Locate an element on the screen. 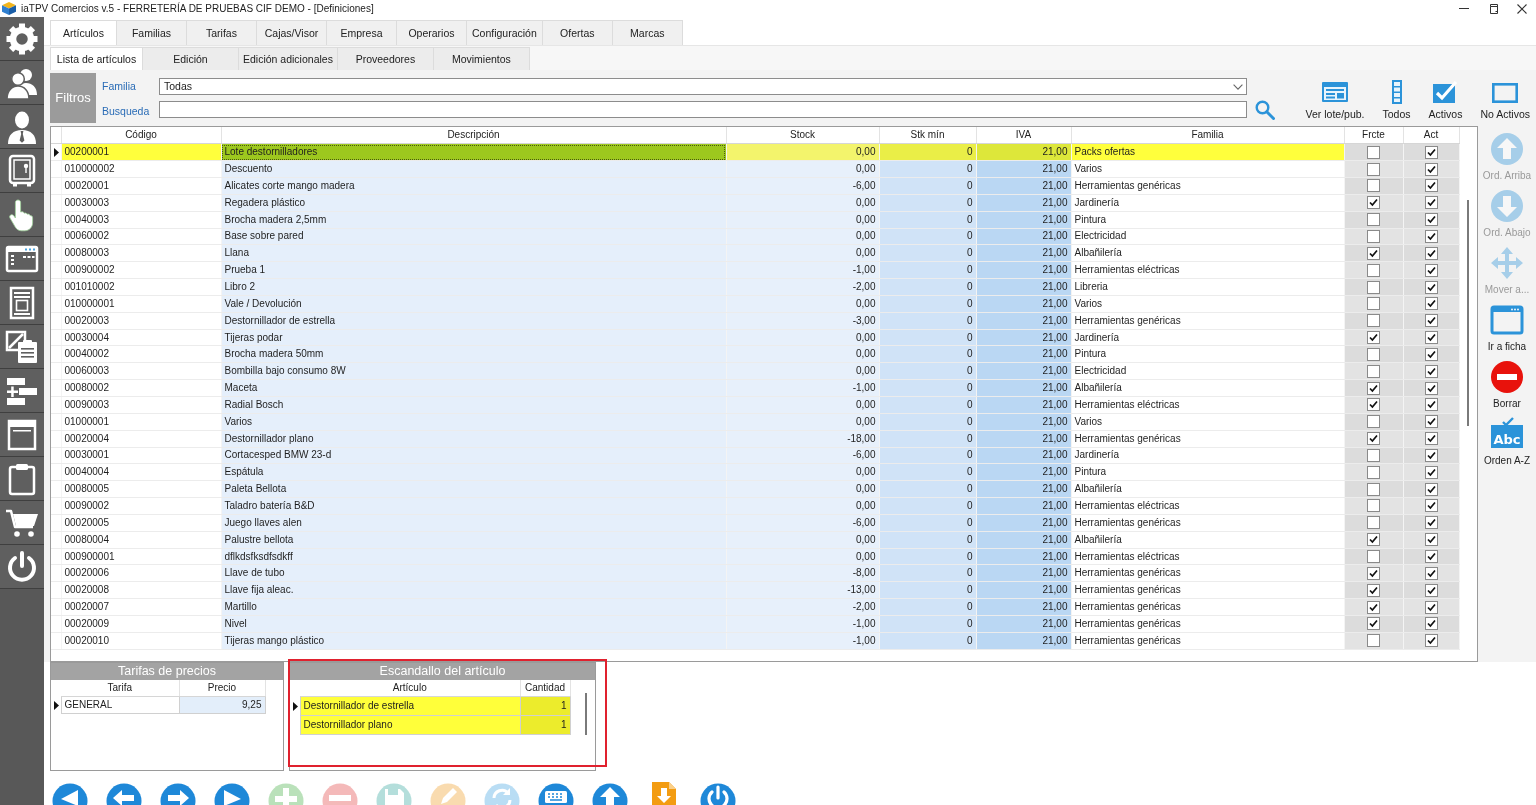  restore-icon is located at coordinates (1493, 8).